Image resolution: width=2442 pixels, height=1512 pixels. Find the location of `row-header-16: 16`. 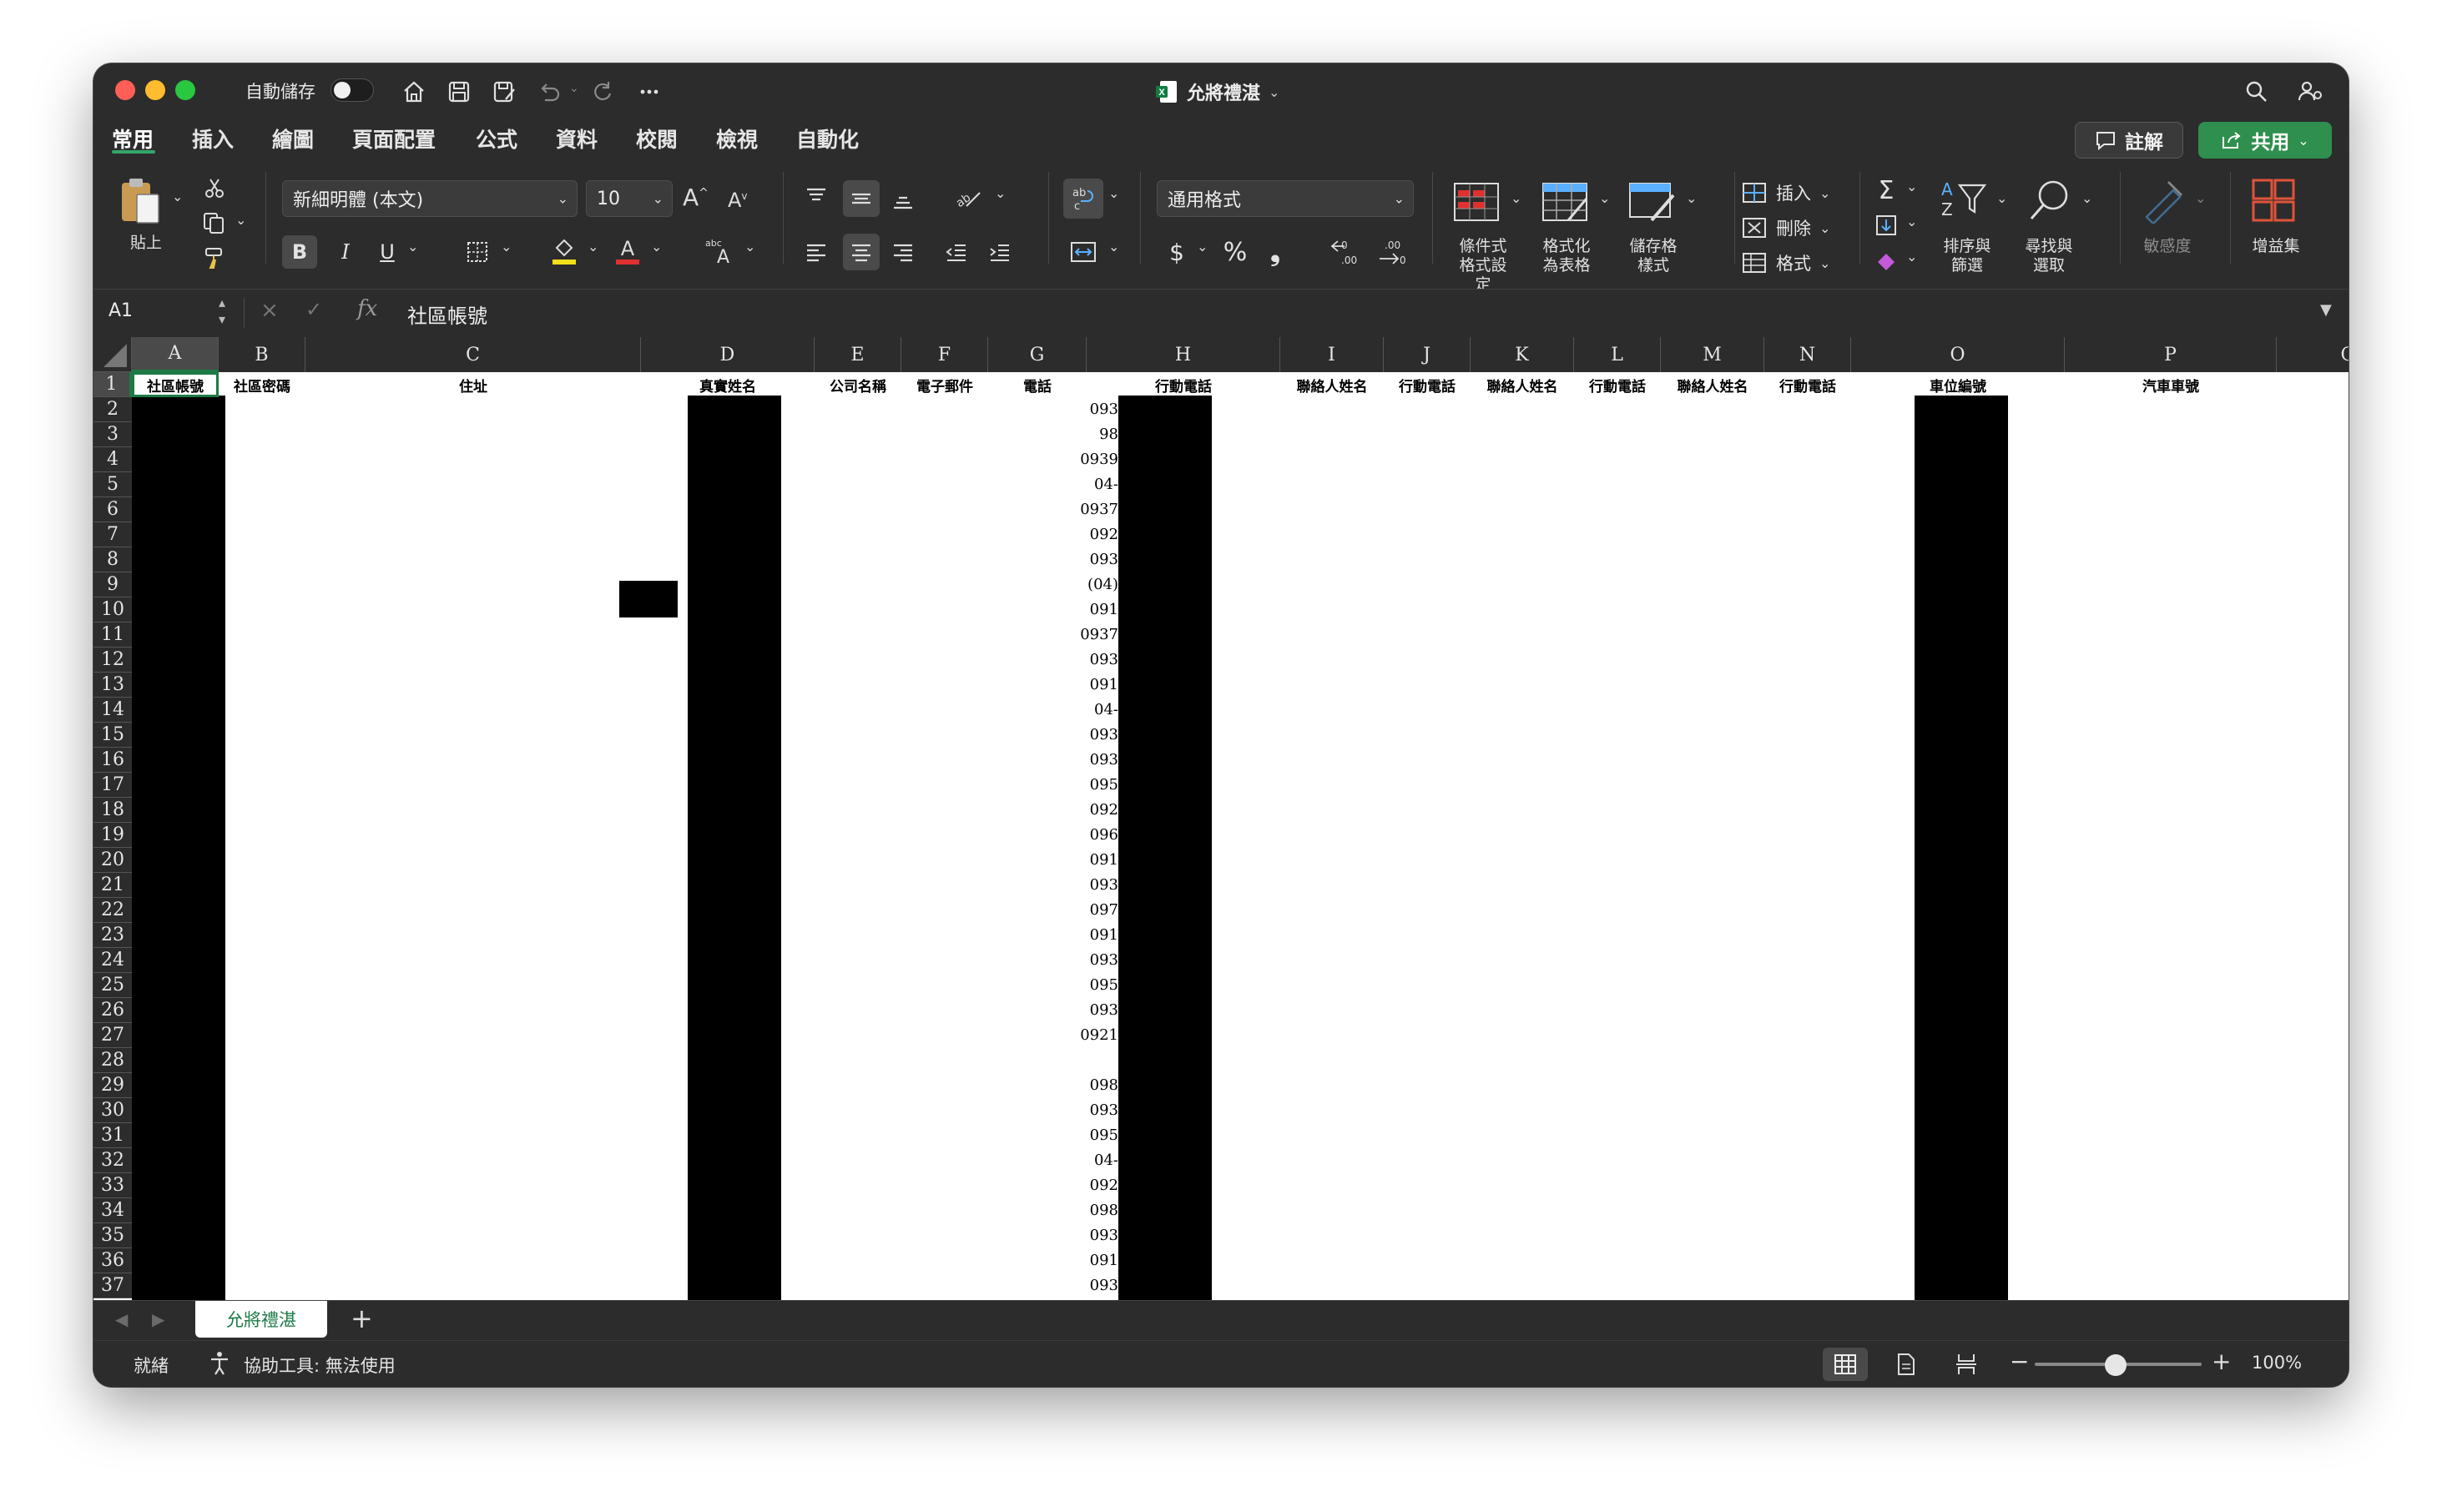

row-header-16: 16 is located at coordinates (112, 760).